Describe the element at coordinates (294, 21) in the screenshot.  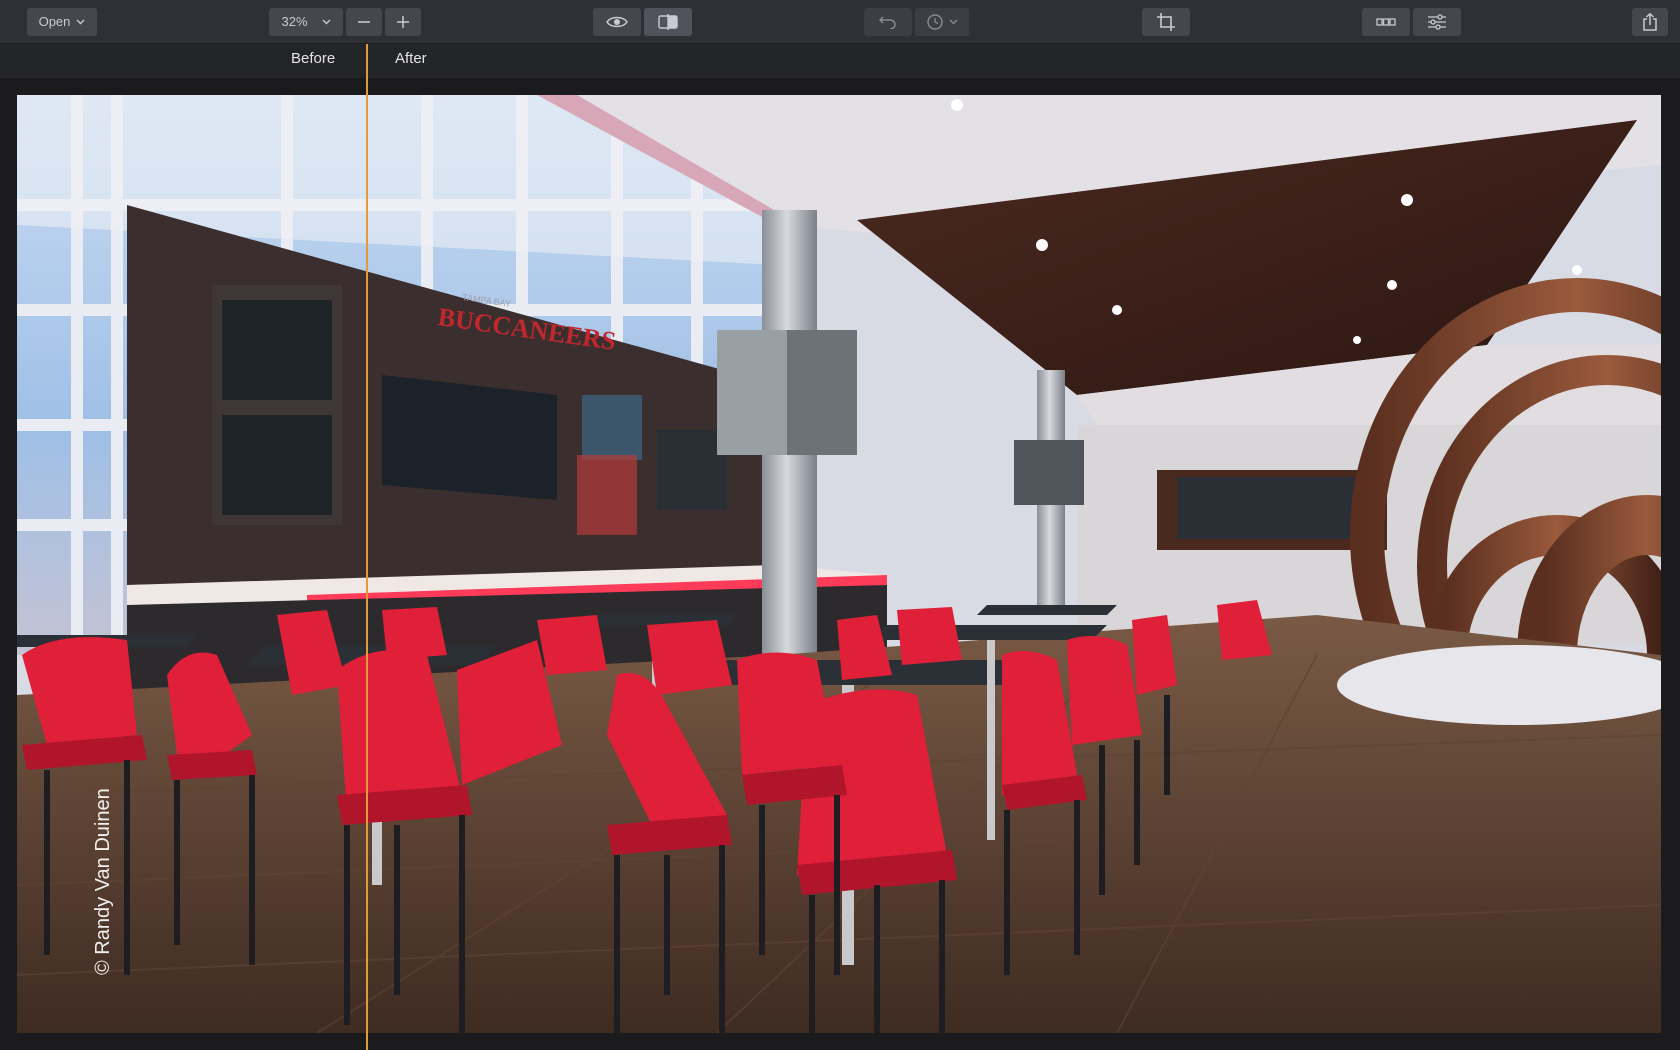
I see `zoom-value: 32%` at that location.